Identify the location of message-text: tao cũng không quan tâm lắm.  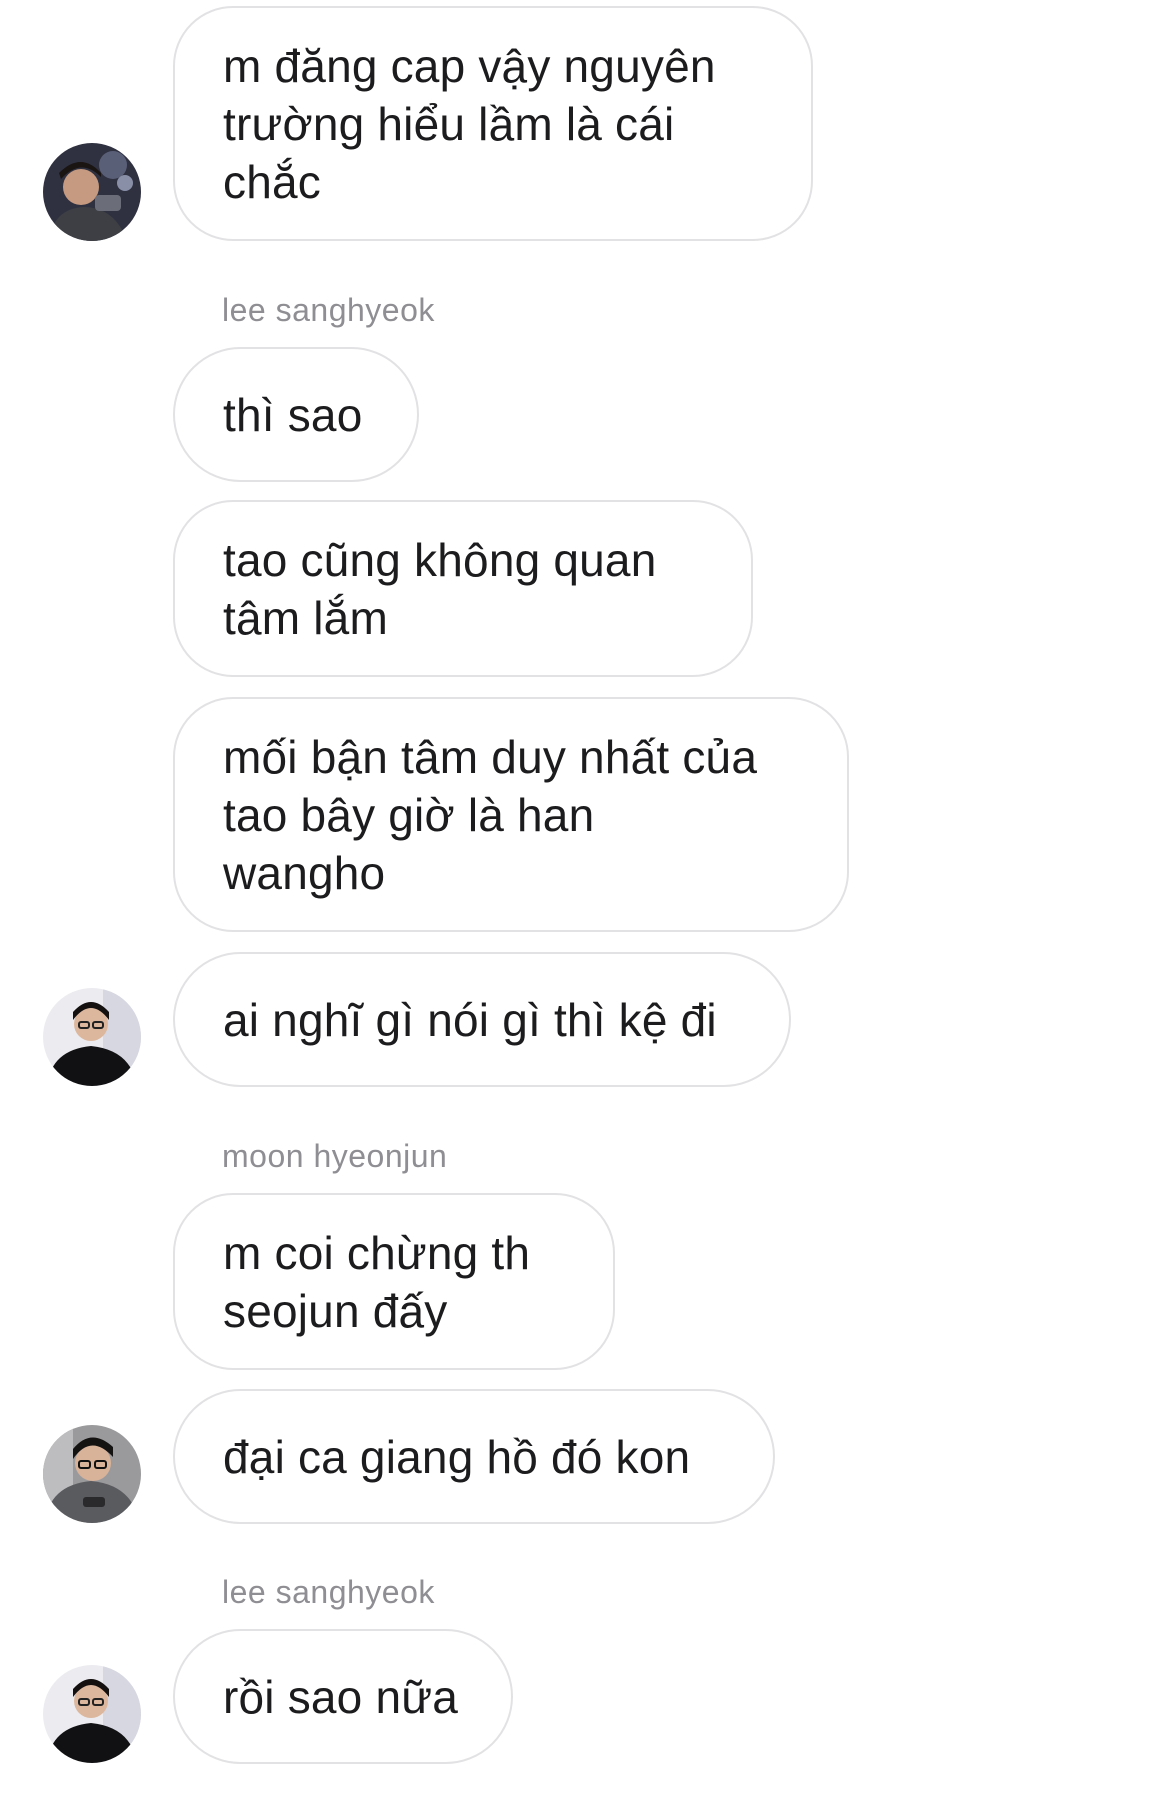
(440, 588).